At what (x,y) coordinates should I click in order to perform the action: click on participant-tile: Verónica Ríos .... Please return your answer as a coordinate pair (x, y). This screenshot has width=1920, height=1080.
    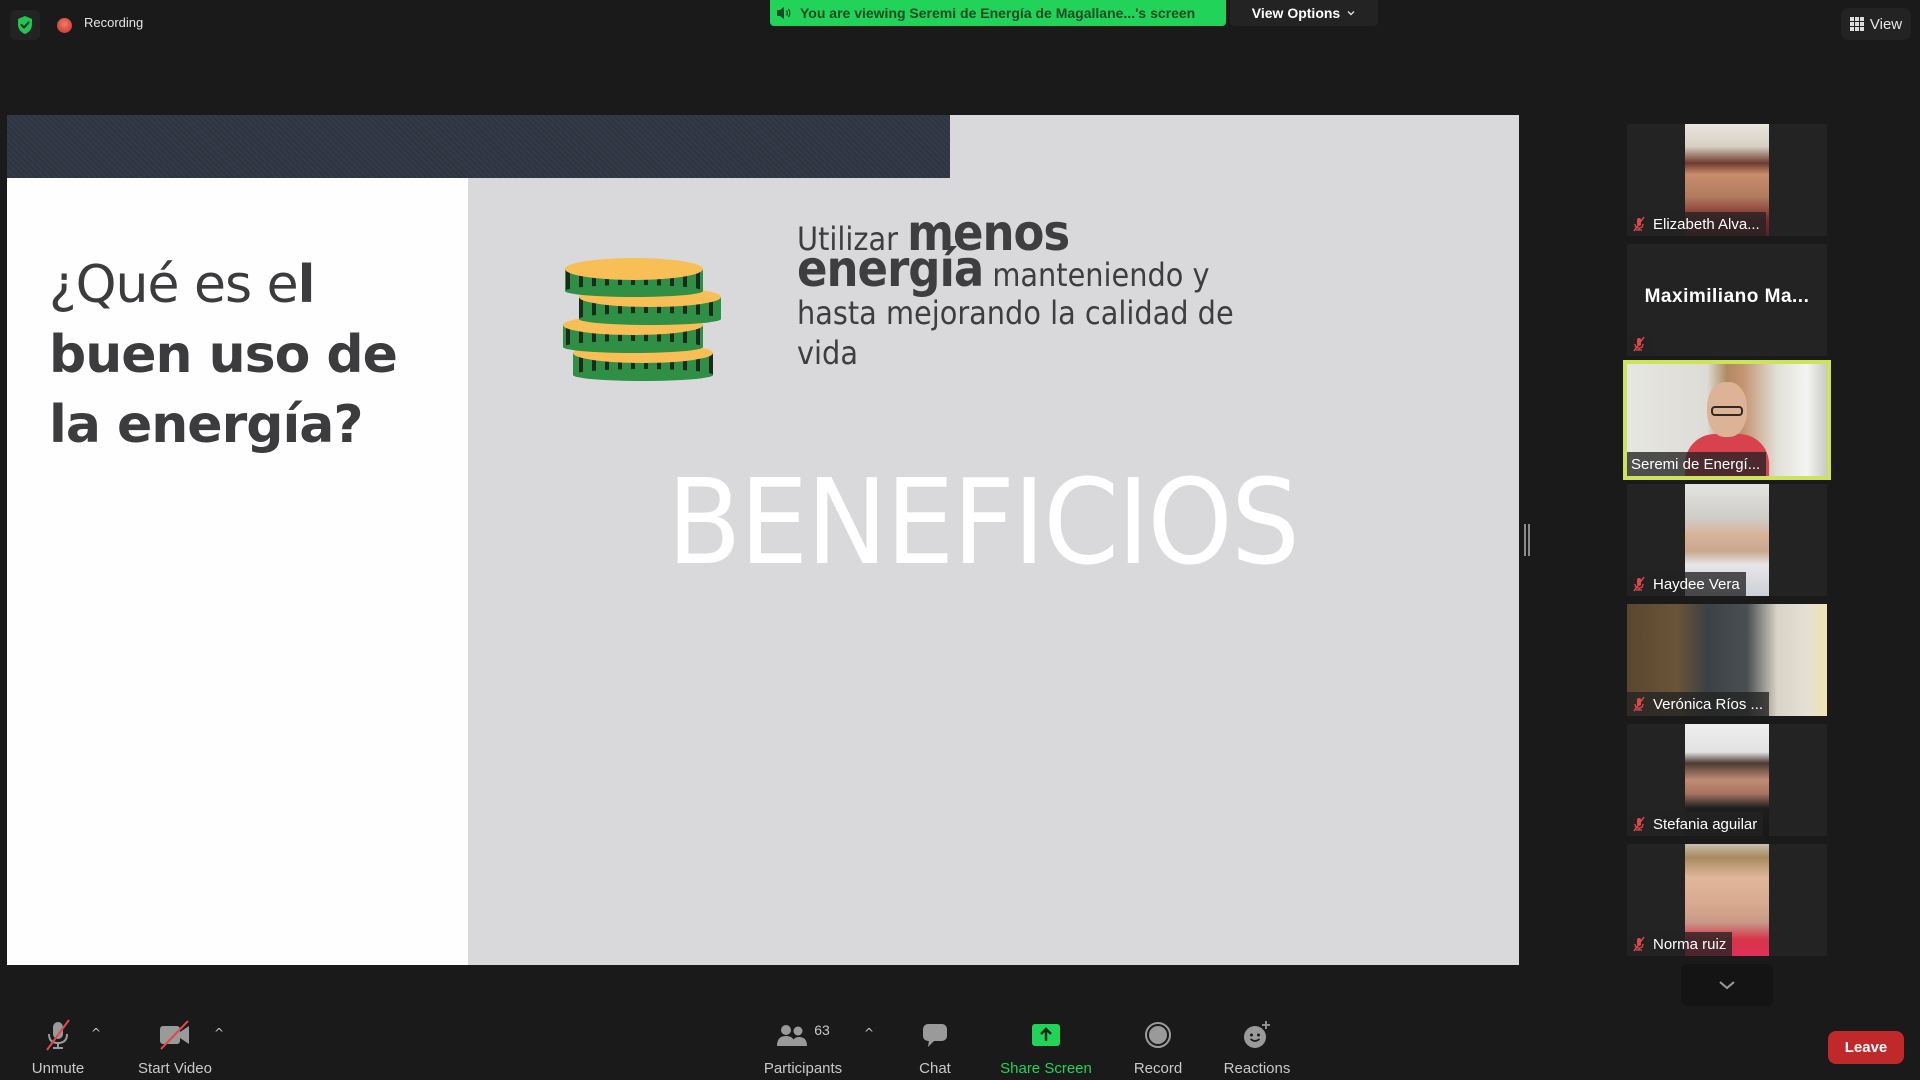
    Looking at the image, I should click on (1727, 660).